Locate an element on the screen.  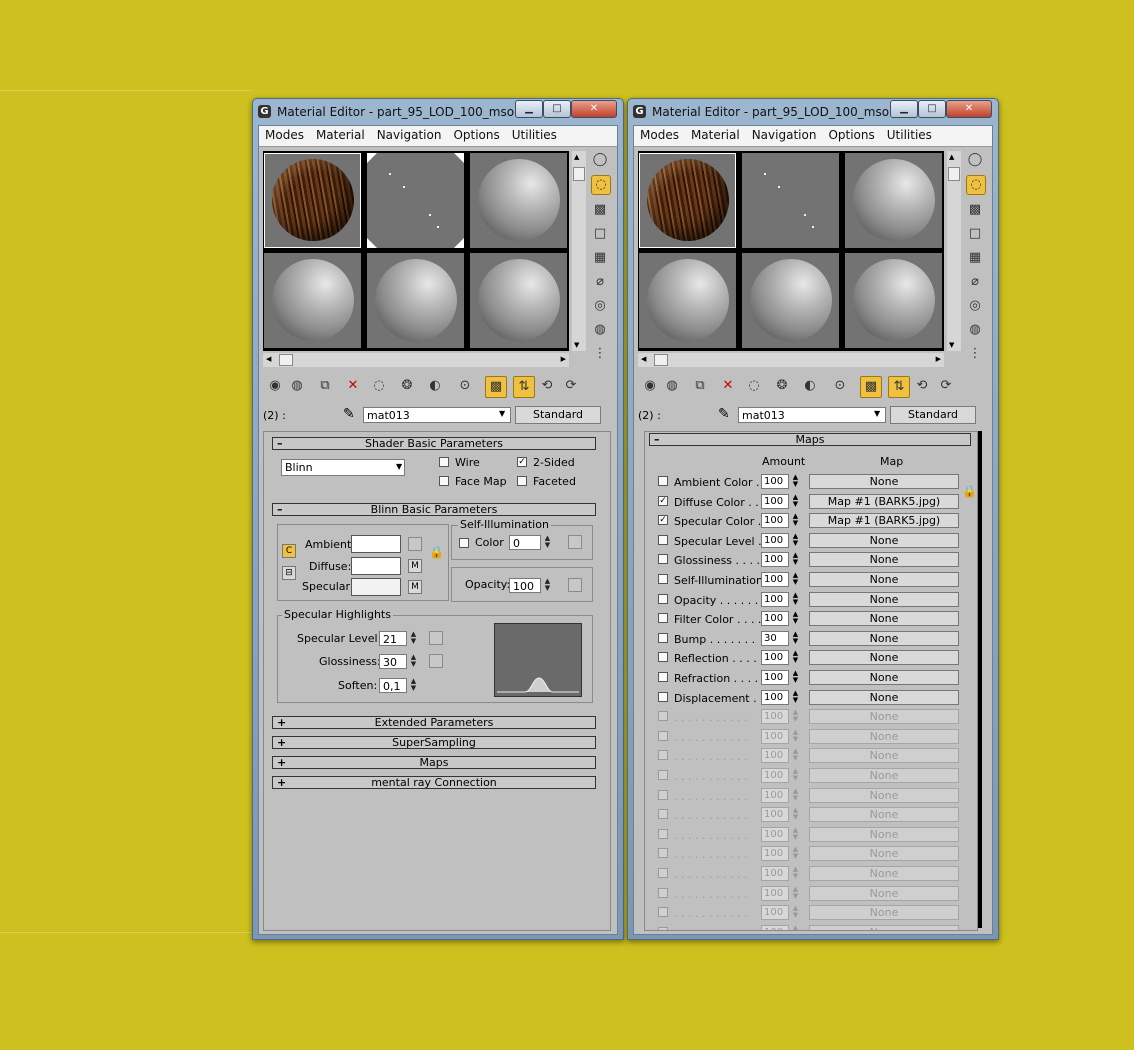
select-by-material-icon: ◍ is located at coordinates (975, 330).